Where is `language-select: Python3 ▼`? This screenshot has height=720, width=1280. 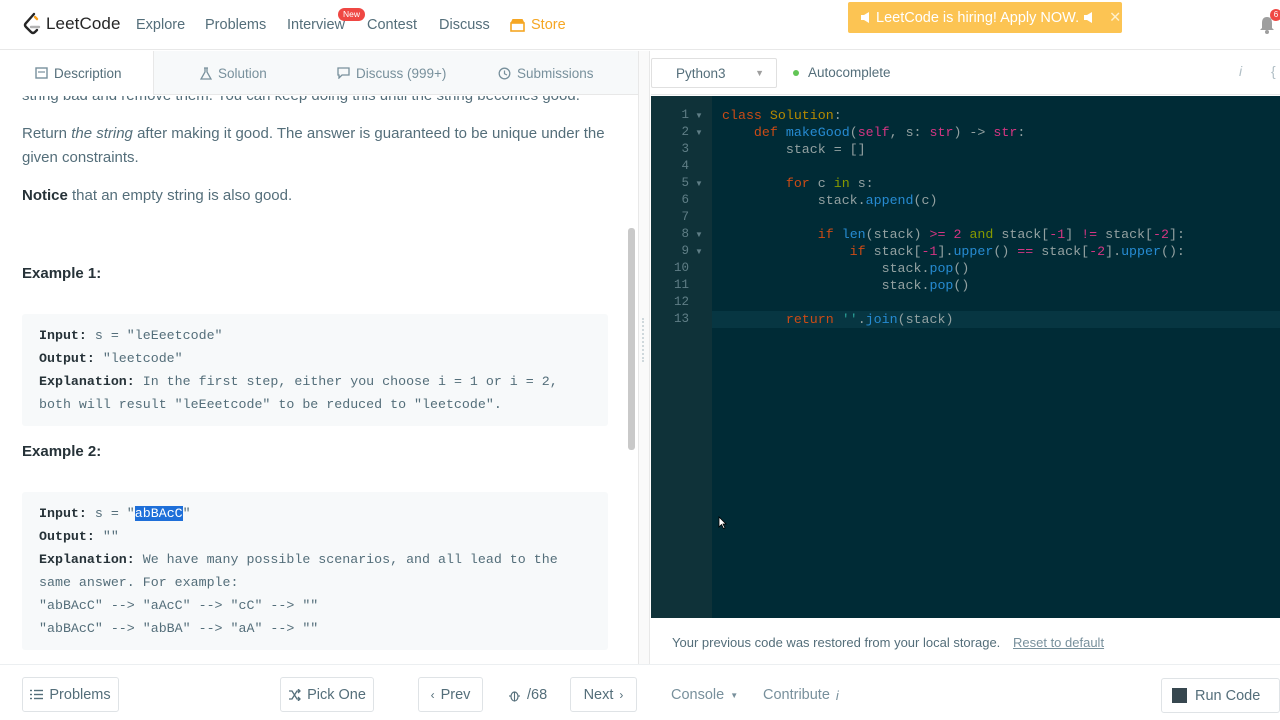 language-select: Python3 ▼ is located at coordinates (714, 73).